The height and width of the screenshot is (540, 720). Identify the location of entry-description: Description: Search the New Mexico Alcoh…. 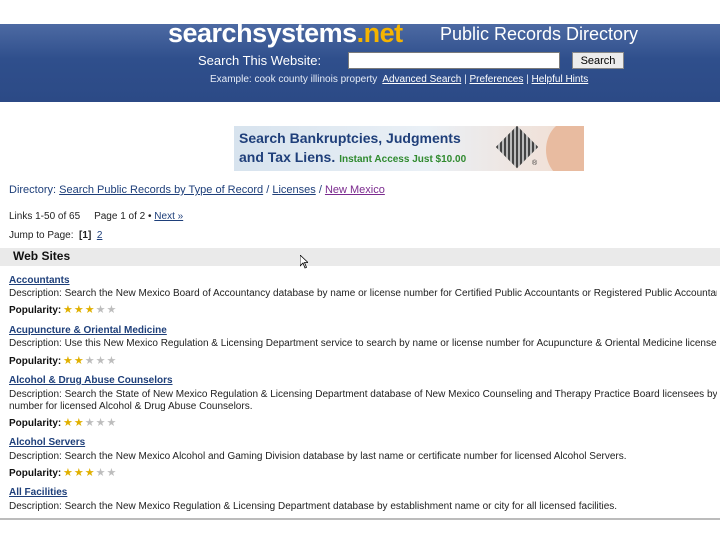
(318, 456).